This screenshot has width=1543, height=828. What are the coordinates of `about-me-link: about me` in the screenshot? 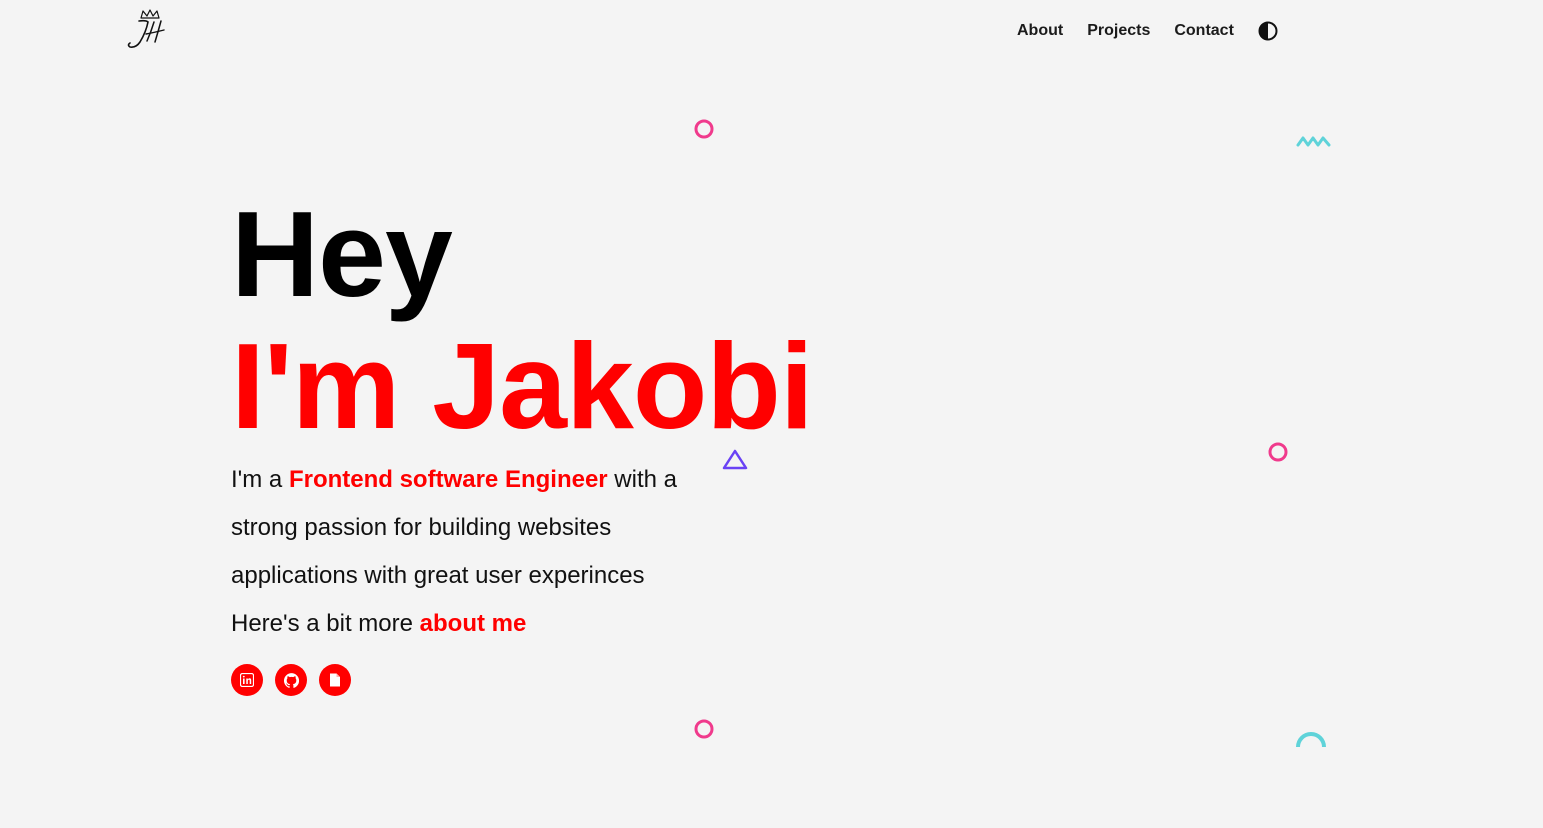 It's located at (473, 623).